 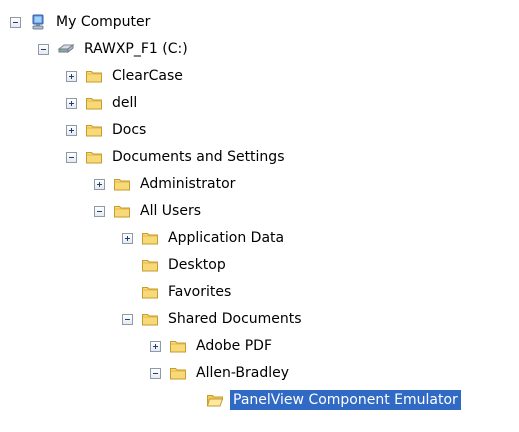 What do you see at coordinates (198, 157) in the screenshot?
I see `tree-item-label: Documents and Settings` at bounding box center [198, 157].